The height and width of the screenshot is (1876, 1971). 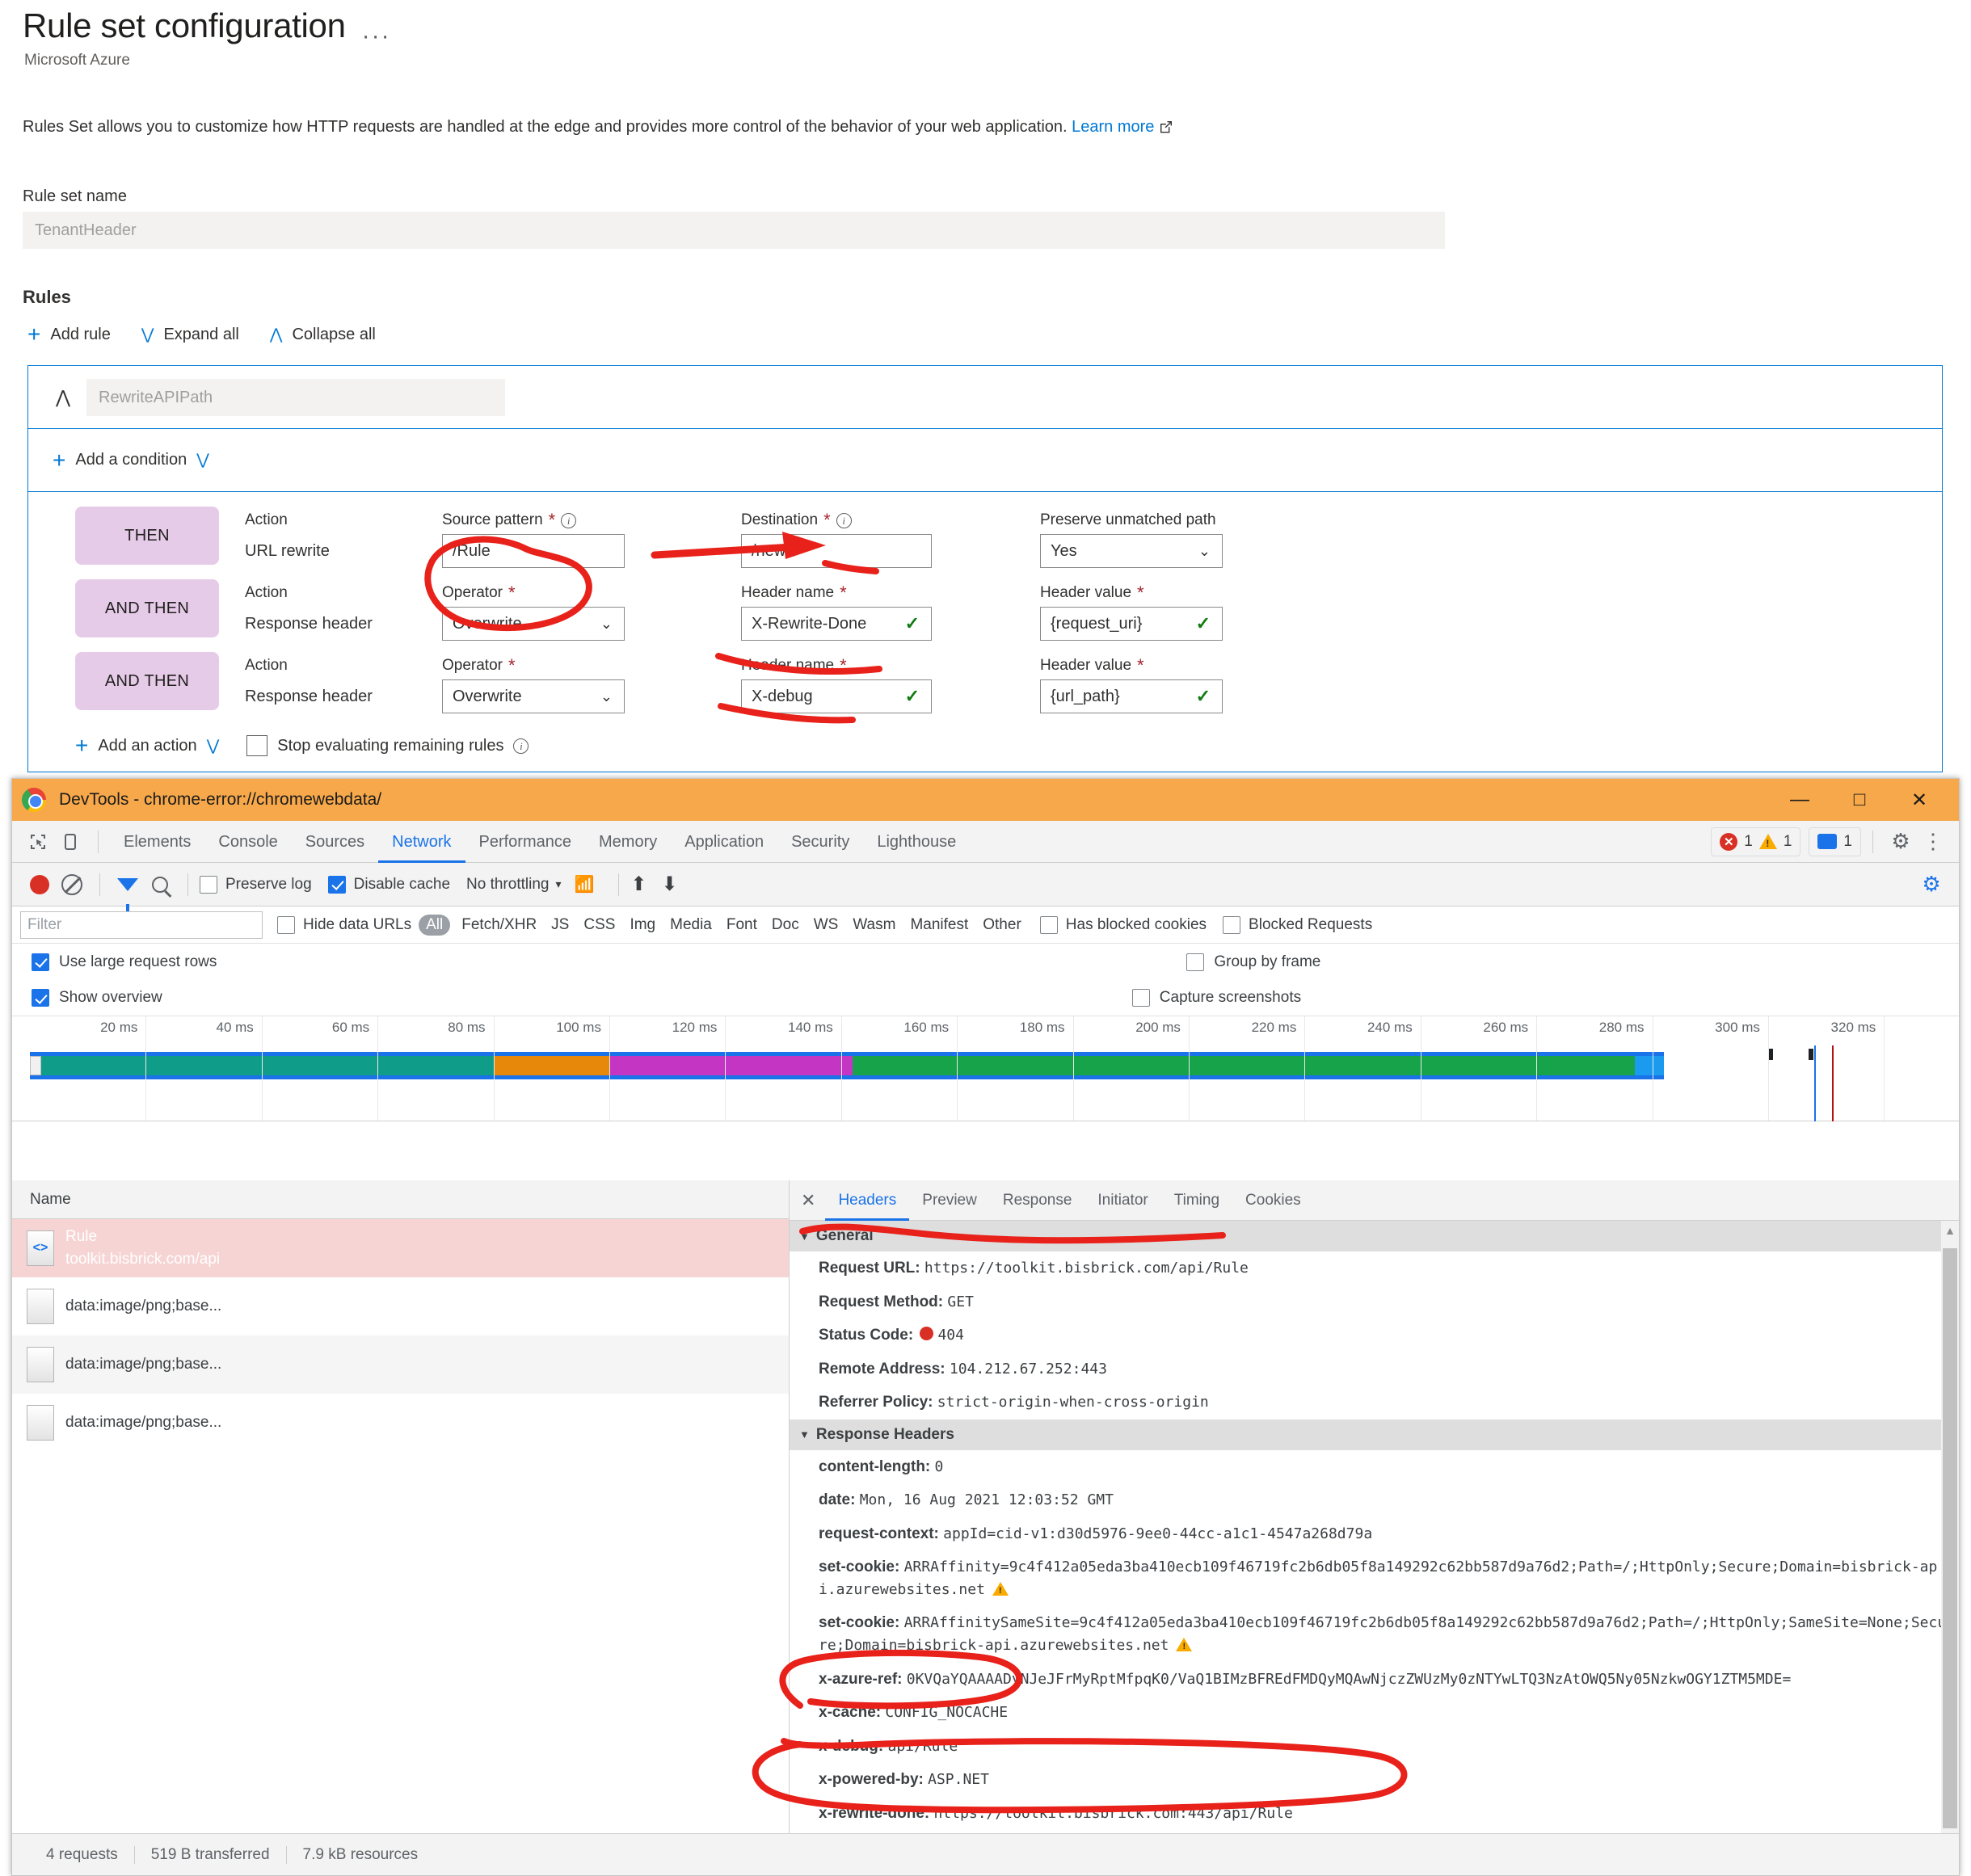 What do you see at coordinates (70, 842) in the screenshot?
I see `device-toolbar-icon` at bounding box center [70, 842].